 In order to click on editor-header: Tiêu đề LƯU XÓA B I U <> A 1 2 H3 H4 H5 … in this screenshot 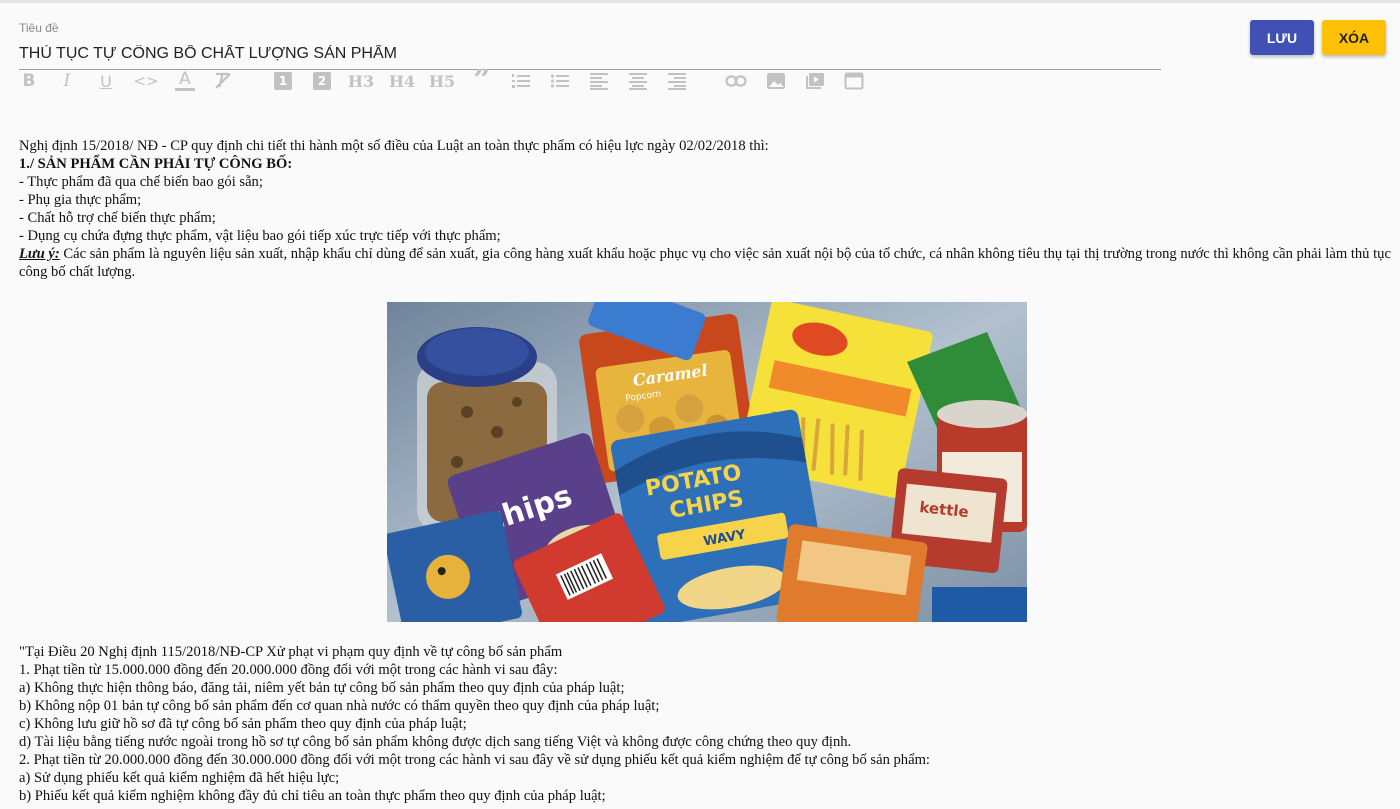, I will do `click(700, 58)`.